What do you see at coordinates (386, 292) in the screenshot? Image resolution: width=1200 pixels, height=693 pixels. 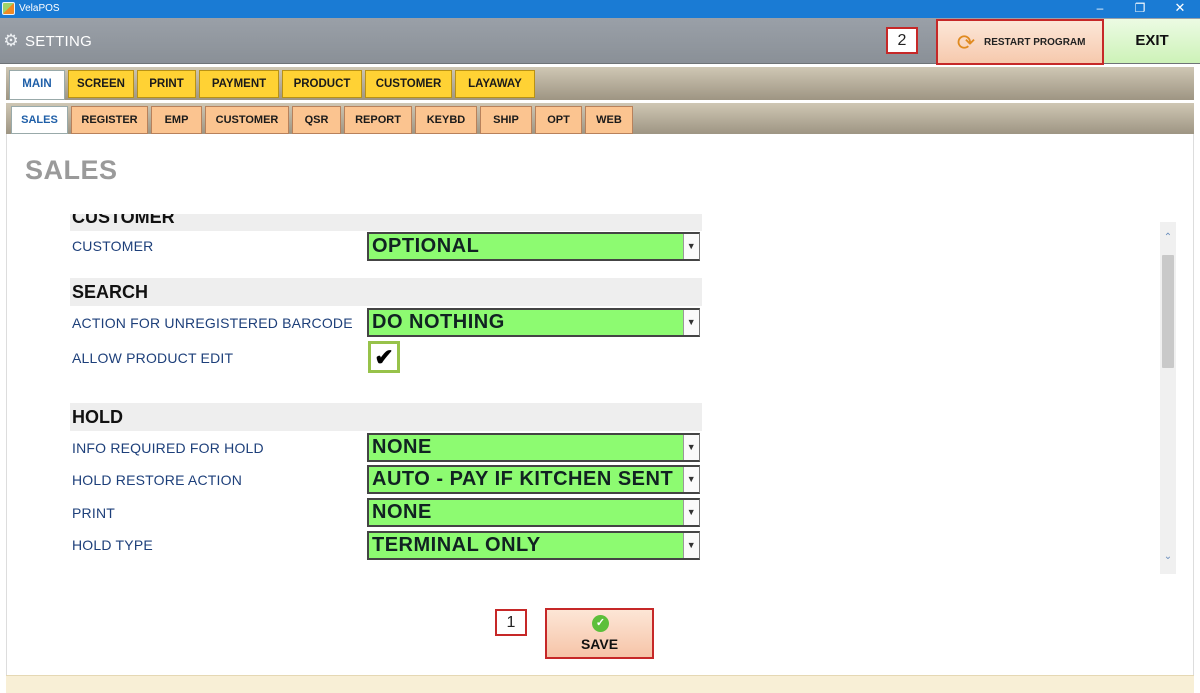 I see `section-search-heading: SEARCH` at bounding box center [386, 292].